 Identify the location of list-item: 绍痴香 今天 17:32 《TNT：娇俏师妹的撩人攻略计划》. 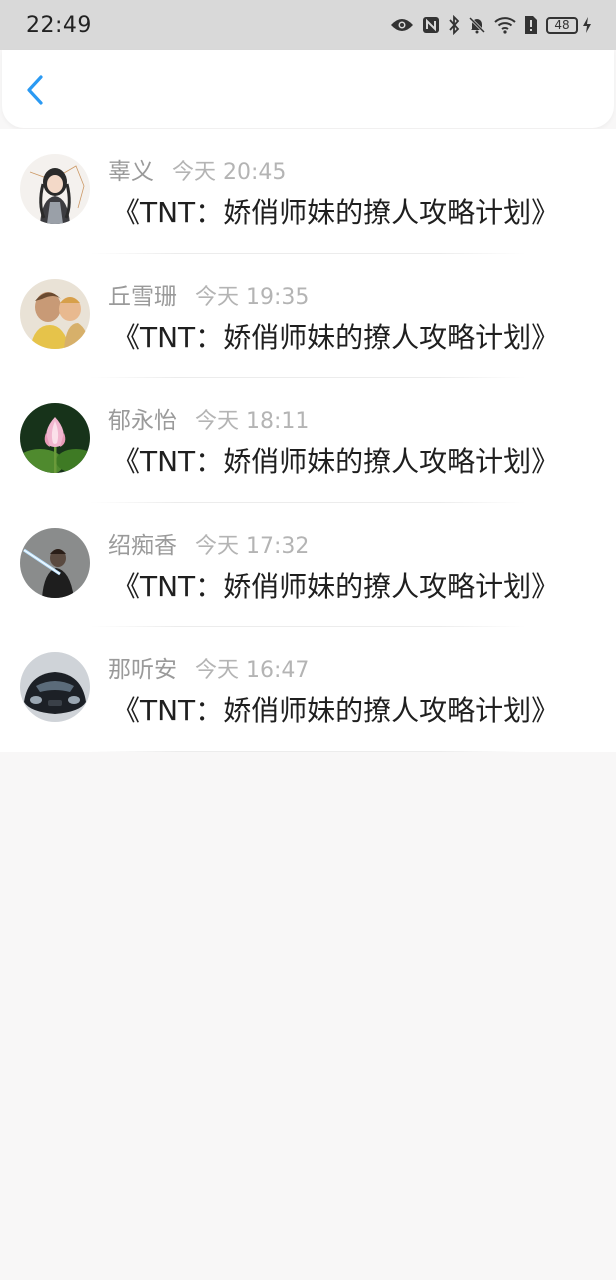
(308, 565).